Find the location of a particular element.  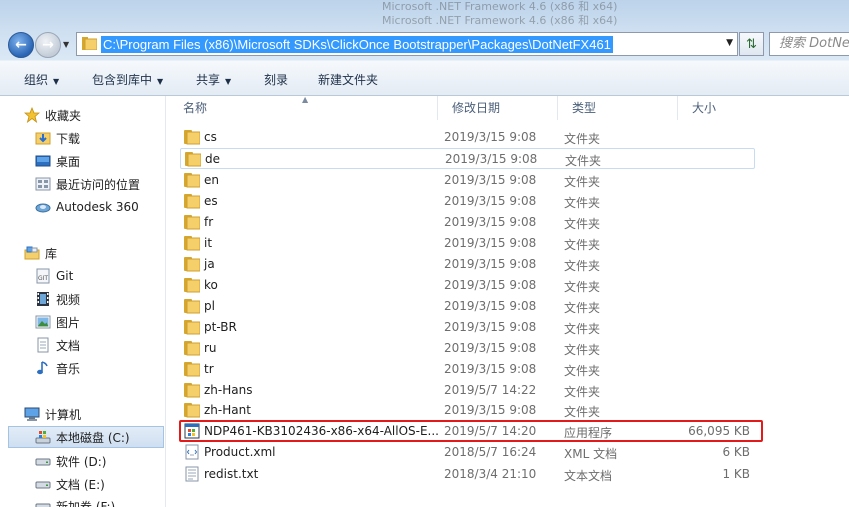

sidebar-item-drive-e: 文档 (E:) is located at coordinates (70, 484).